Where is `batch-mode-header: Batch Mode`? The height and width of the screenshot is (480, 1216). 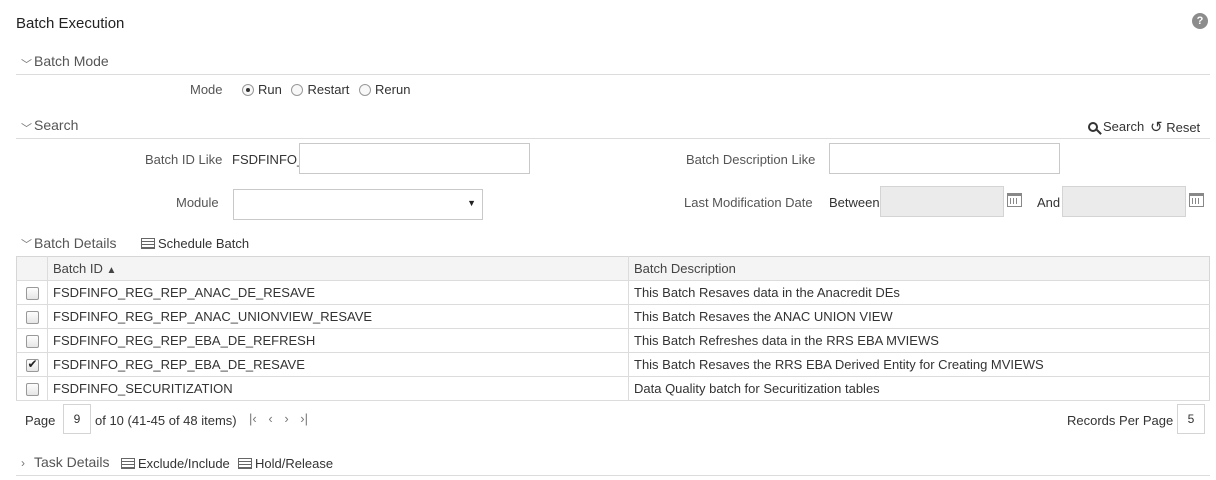 batch-mode-header: Batch Mode is located at coordinates (71, 61).